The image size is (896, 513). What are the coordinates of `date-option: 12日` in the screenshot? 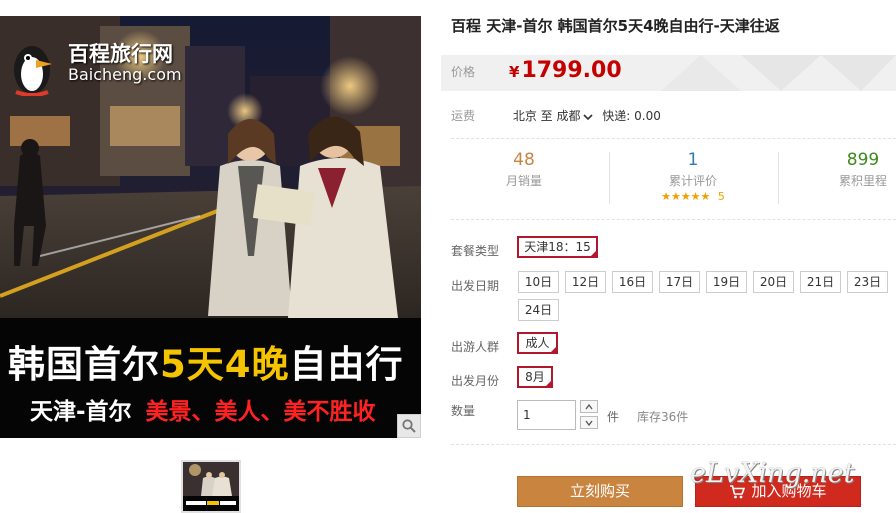 It's located at (585, 282).